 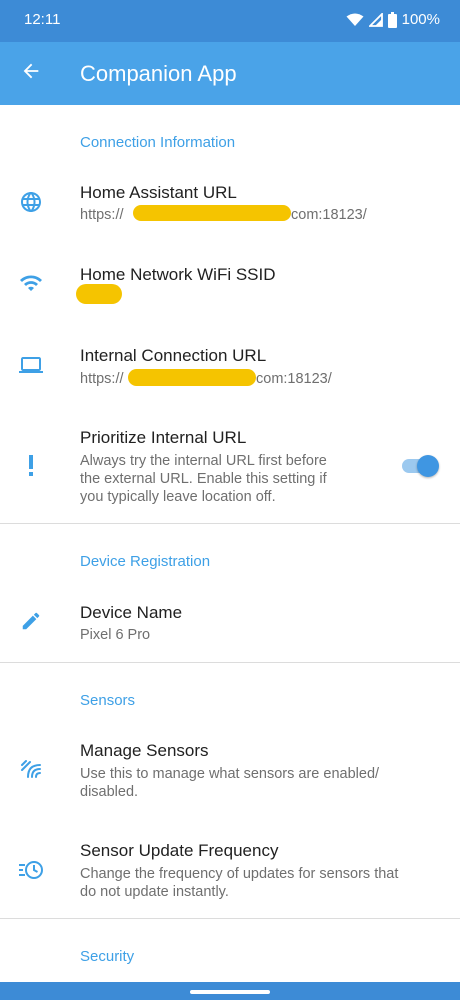 What do you see at coordinates (179, 850) in the screenshot?
I see `item-title: Sensor Update Frequency` at bounding box center [179, 850].